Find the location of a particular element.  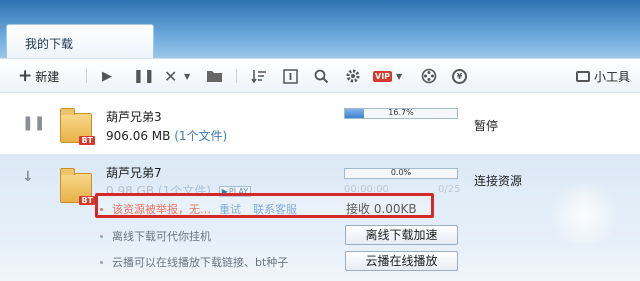

task-size: 906.06 MB is located at coordinates (138, 136).